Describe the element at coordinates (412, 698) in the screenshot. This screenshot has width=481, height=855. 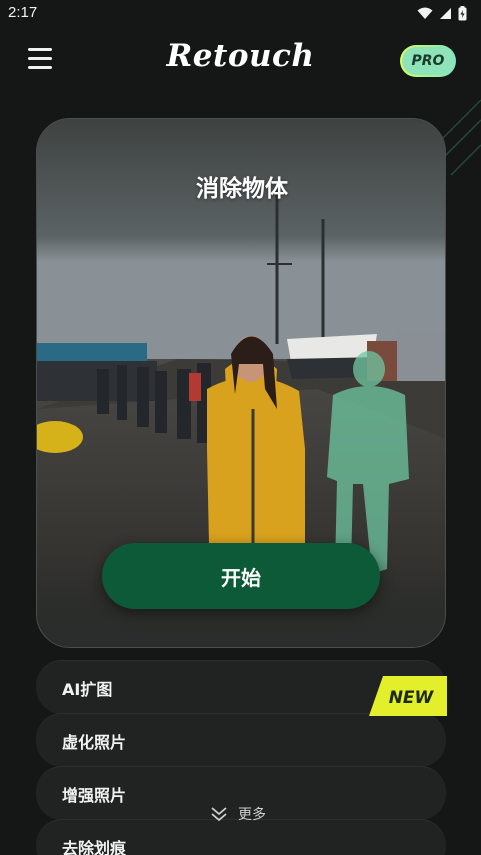
I see `new-badge-label: NEW` at that location.